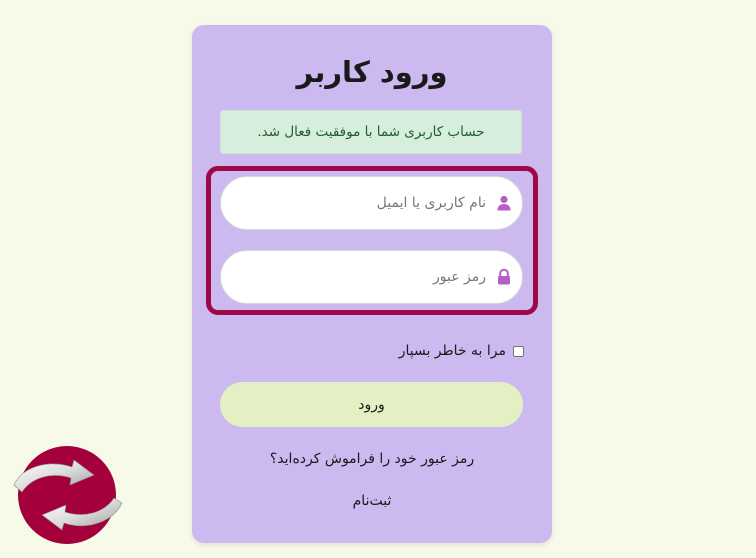  Describe the element at coordinates (452, 351) in the screenshot. I see `remember-label: مرا به خاطر بسپار` at that location.